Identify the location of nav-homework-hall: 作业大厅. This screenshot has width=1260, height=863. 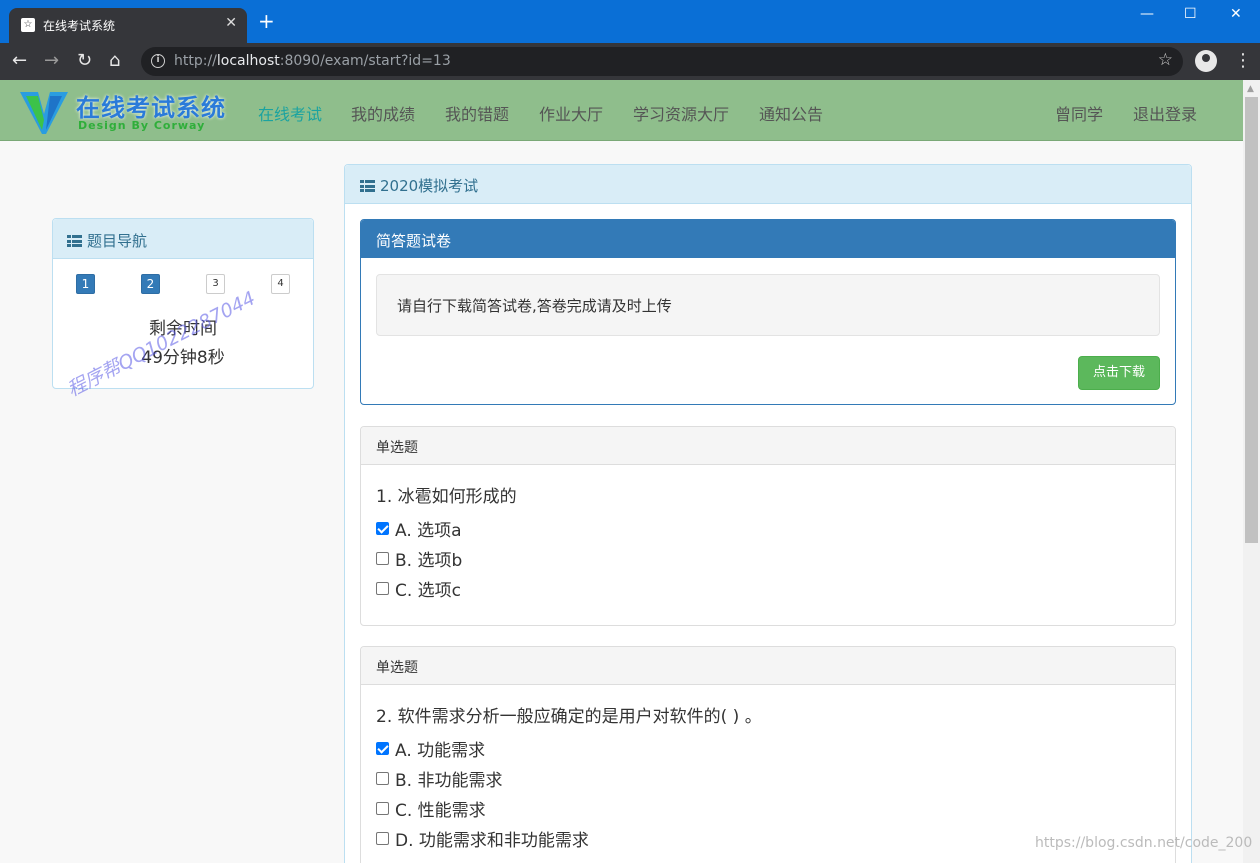
(571, 113).